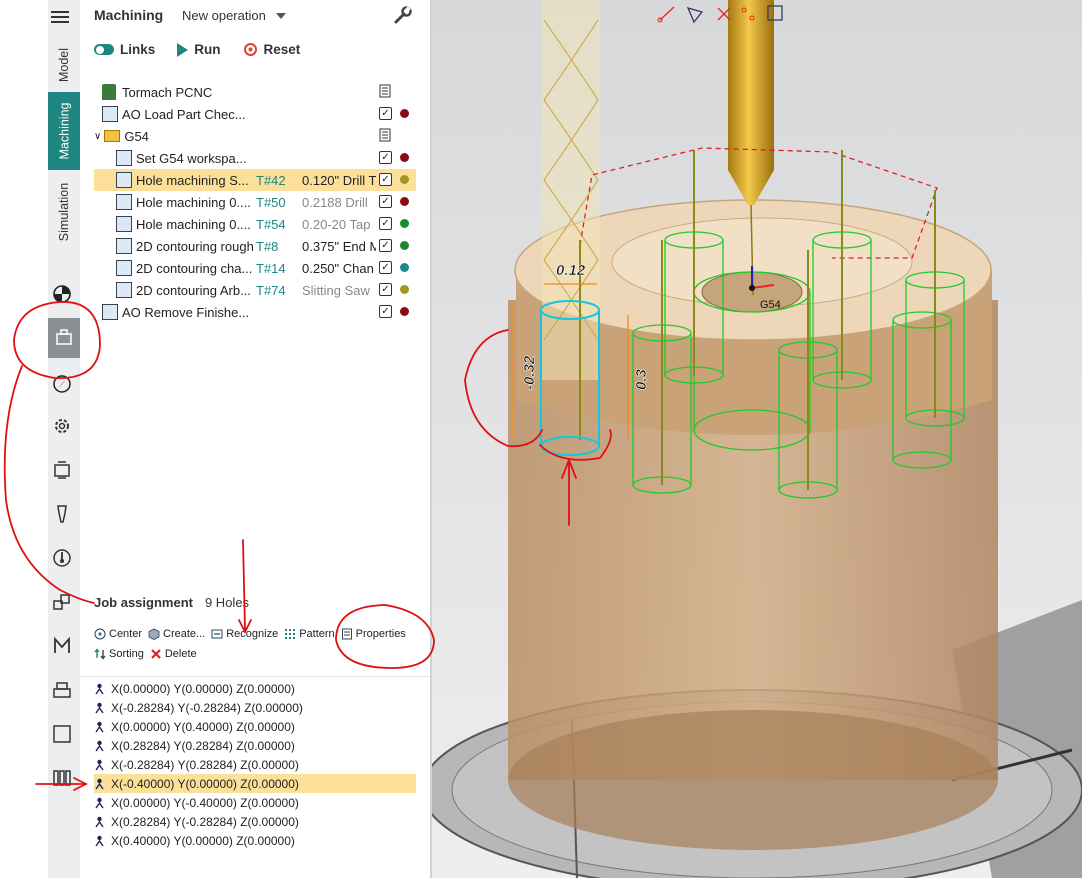 This screenshot has width=1082, height=878. I want to click on recognize-button: Recognize, so click(244, 634).